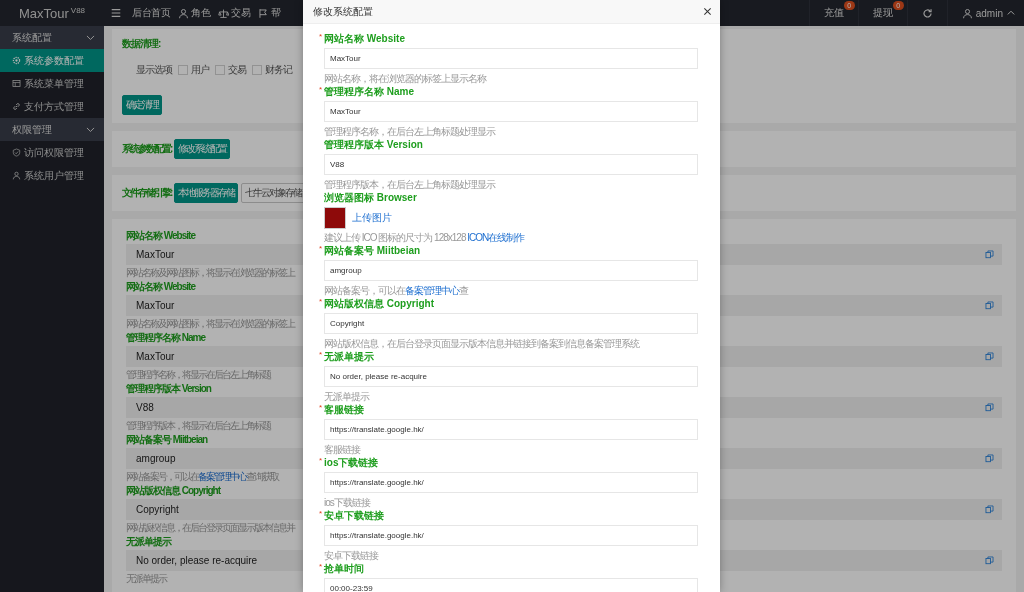 The width and height of the screenshot is (1024, 592). Describe the element at coordinates (344, 568) in the screenshot. I see `field-label: 抢单时间` at that location.